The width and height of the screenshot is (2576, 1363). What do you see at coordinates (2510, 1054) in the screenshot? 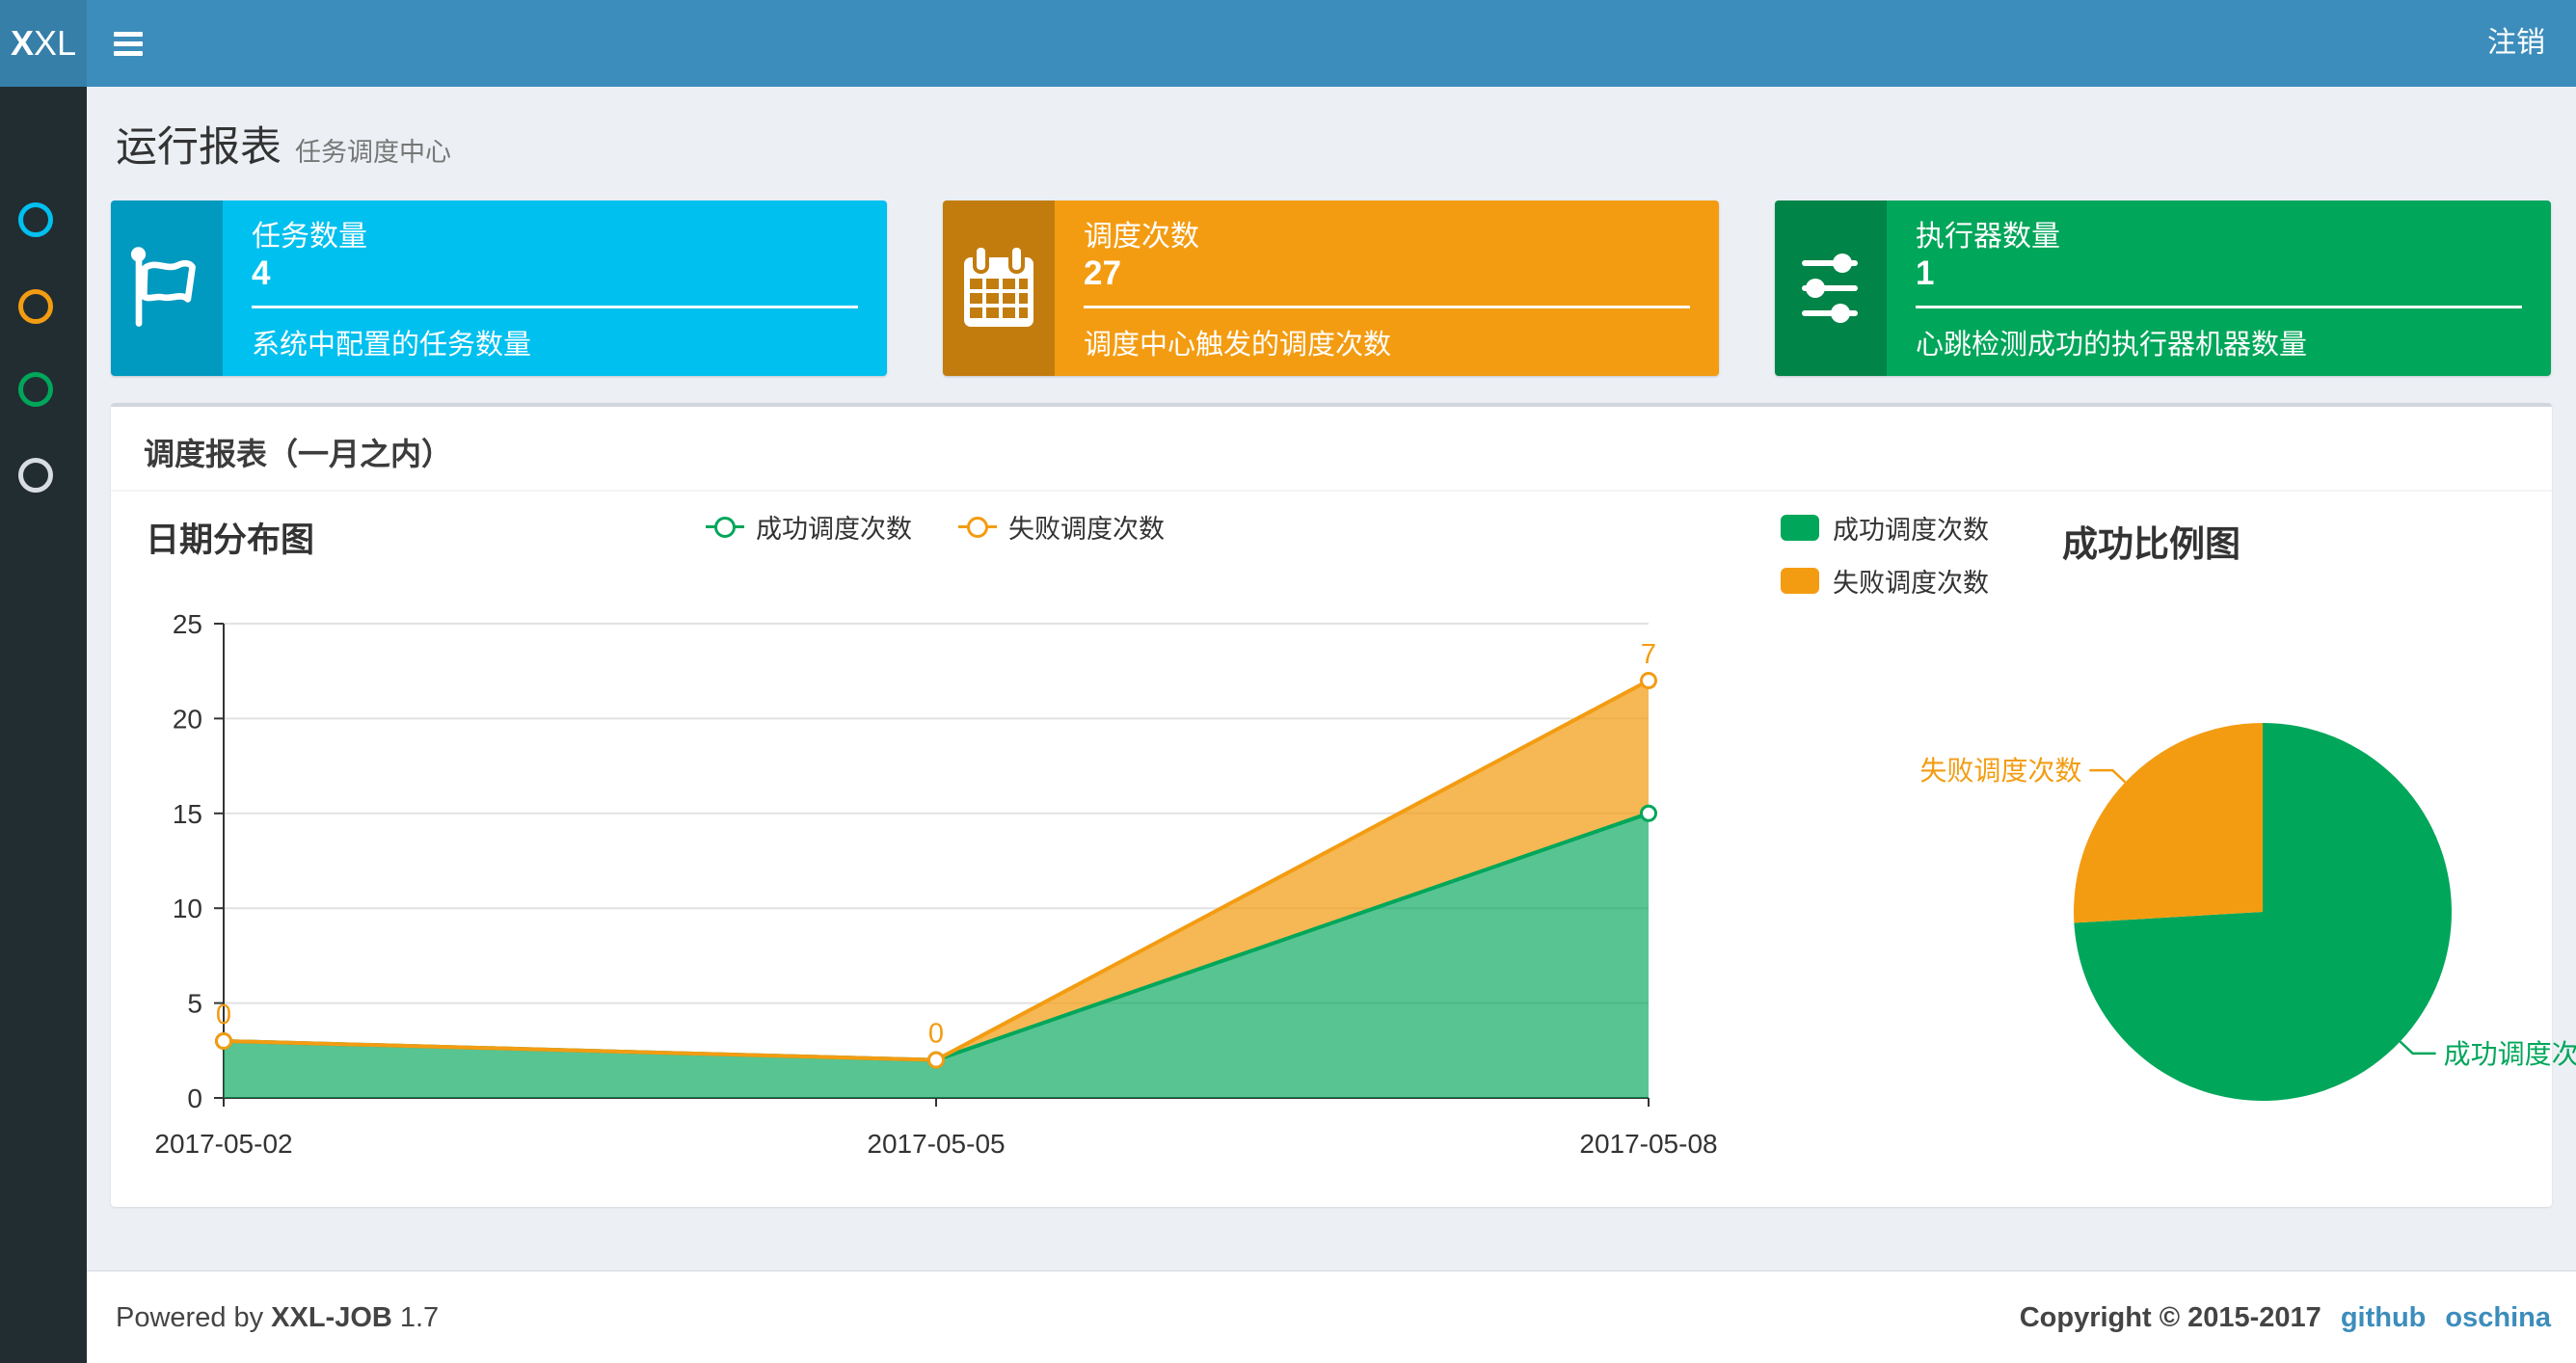
I see `svg-text: 成功调度次数` at bounding box center [2510, 1054].